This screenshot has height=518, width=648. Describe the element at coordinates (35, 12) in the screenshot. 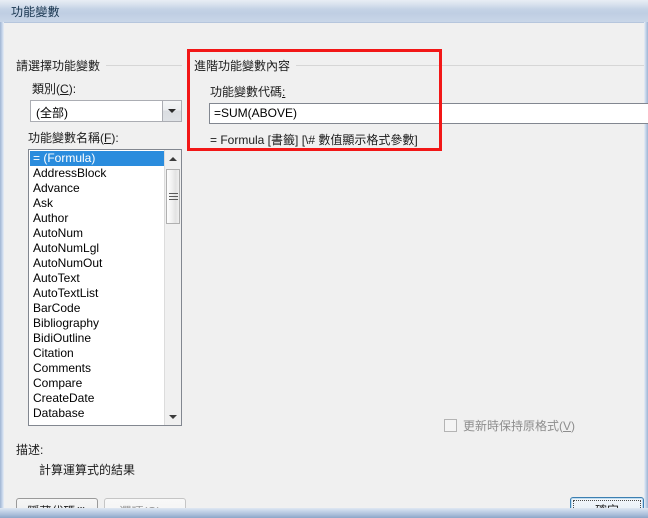

I see `window-title: 功能變數` at that location.